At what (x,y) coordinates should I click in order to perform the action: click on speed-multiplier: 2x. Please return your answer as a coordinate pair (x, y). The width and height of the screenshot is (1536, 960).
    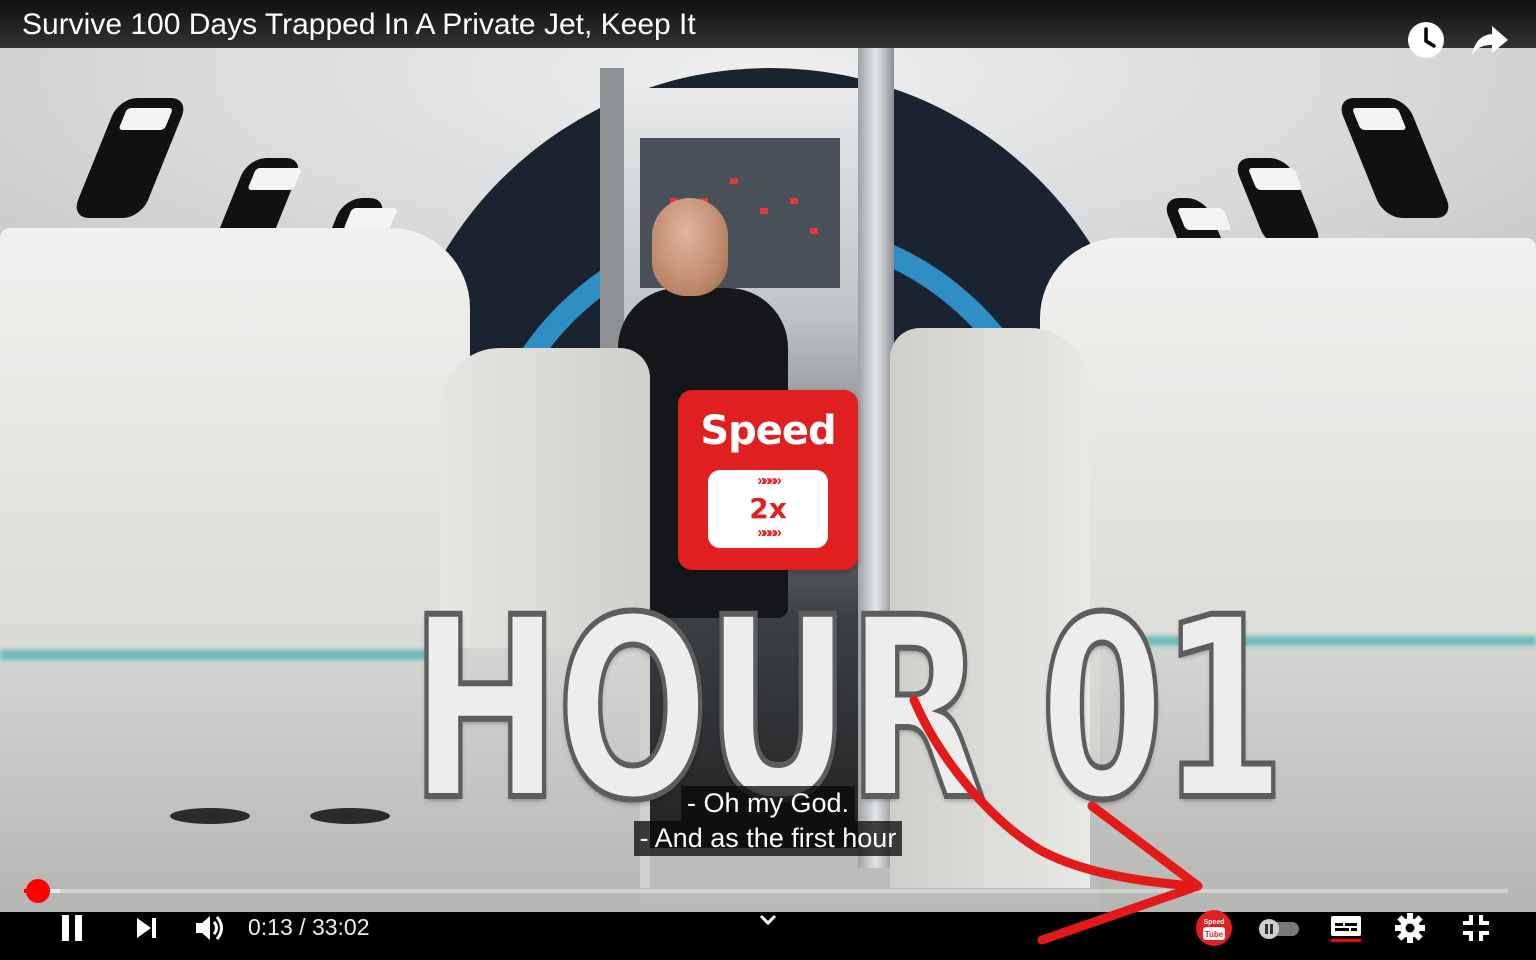
    Looking at the image, I should click on (768, 508).